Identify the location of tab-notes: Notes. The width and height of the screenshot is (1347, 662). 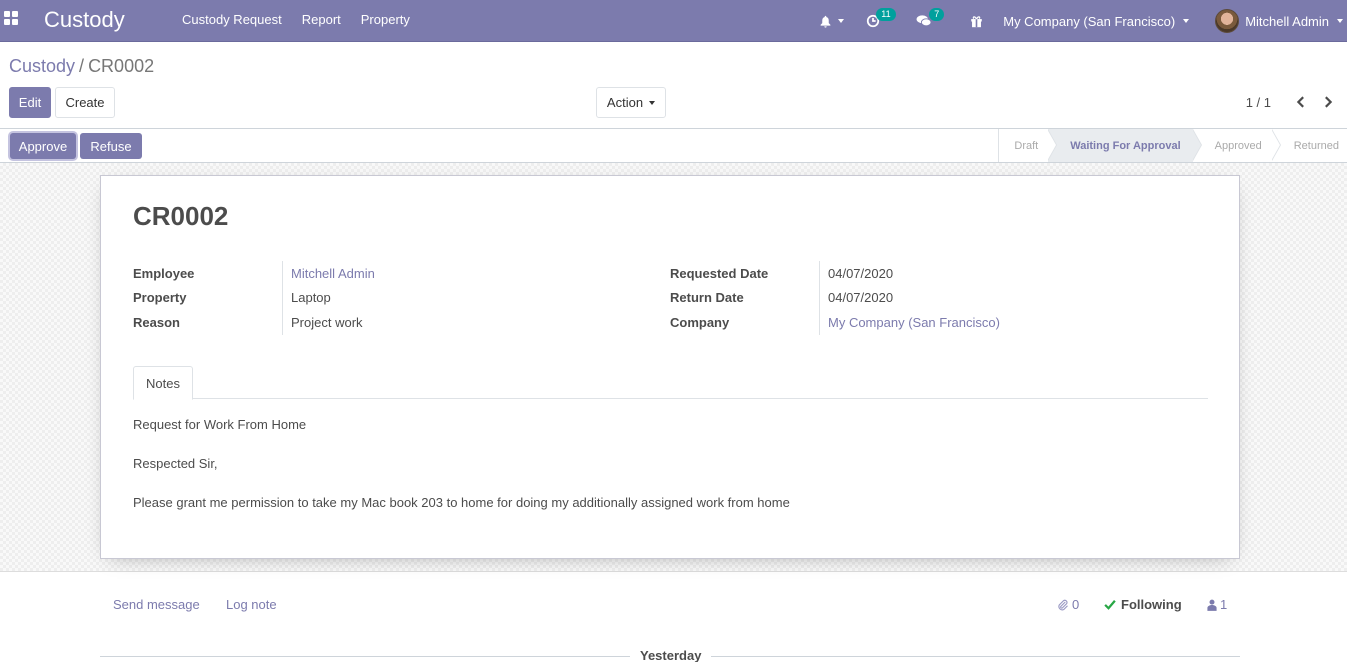
(163, 383).